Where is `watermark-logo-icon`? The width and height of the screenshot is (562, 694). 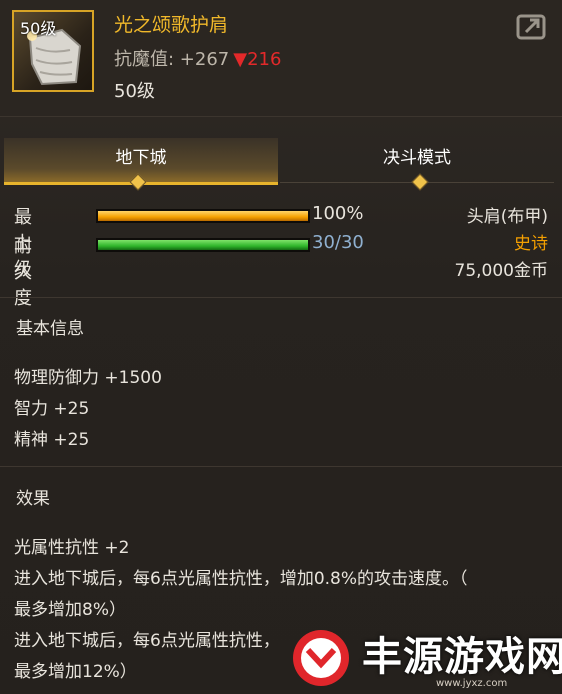
watermark-logo-icon is located at coordinates (321, 658).